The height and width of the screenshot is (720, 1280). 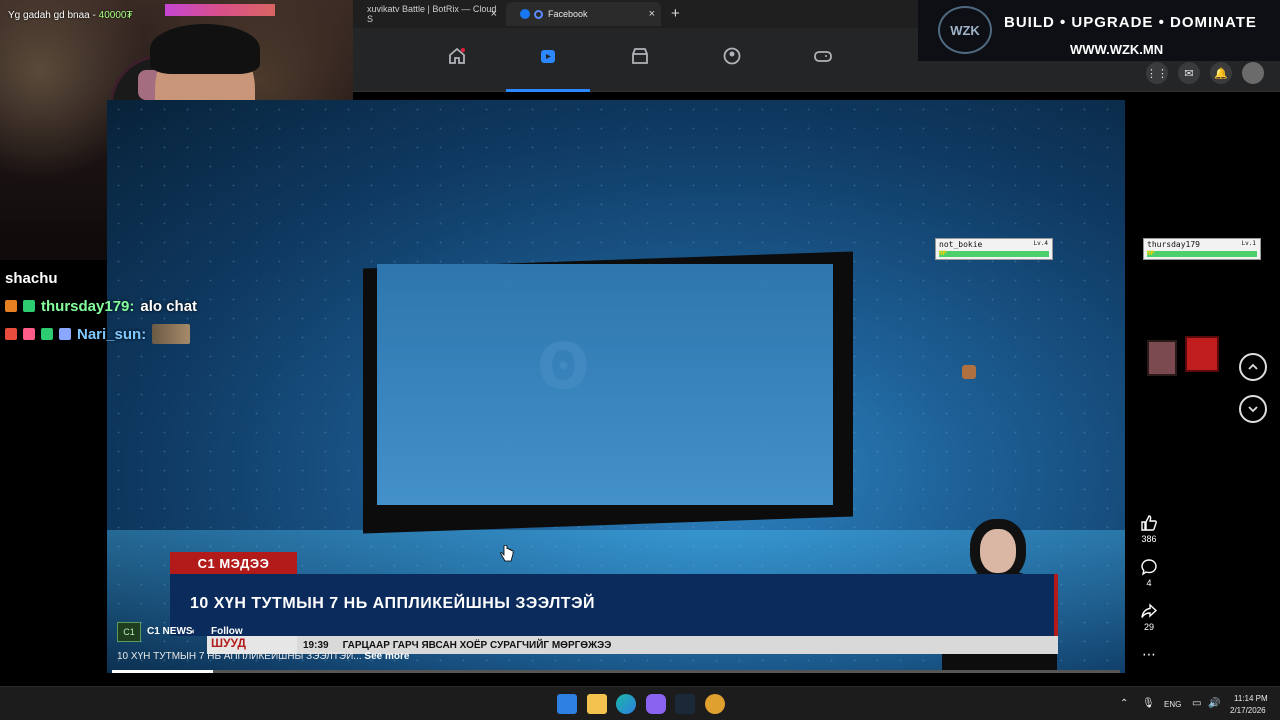 What do you see at coordinates (1157, 73) in the screenshot?
I see `menu-grid-icon: ⋮⋮` at bounding box center [1157, 73].